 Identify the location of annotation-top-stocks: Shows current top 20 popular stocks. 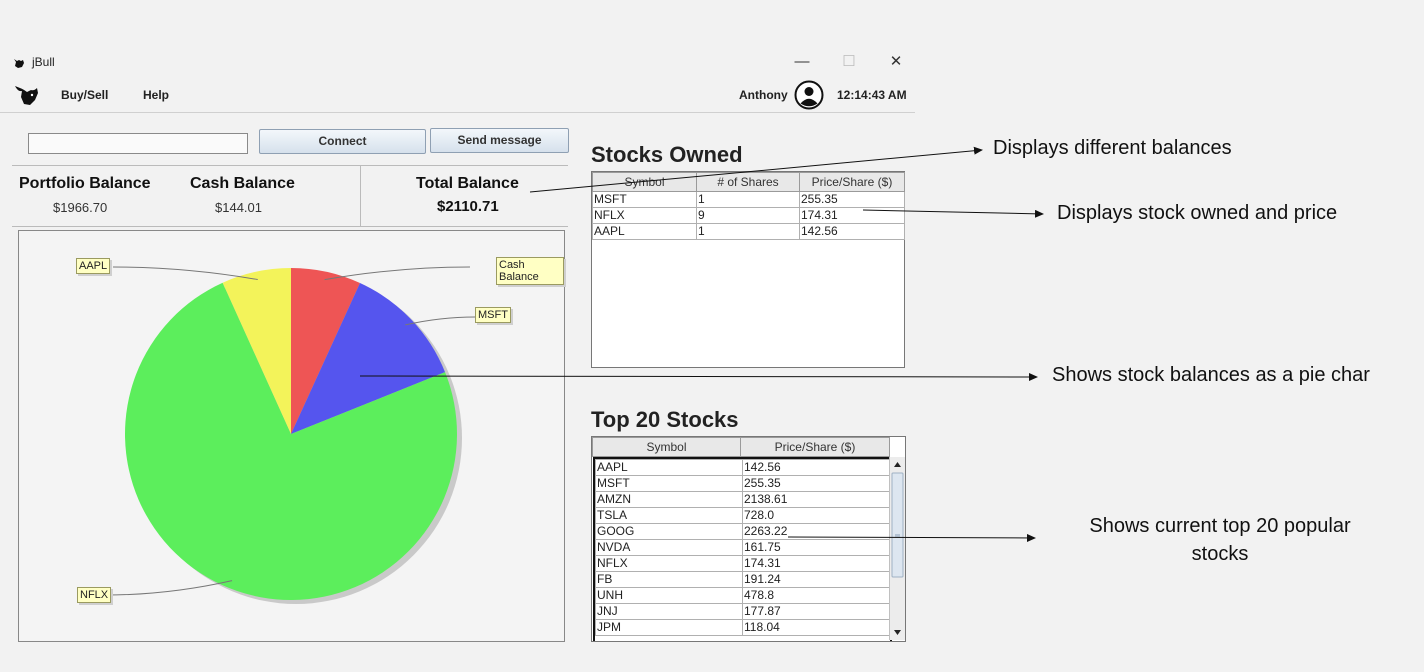
(1220, 540).